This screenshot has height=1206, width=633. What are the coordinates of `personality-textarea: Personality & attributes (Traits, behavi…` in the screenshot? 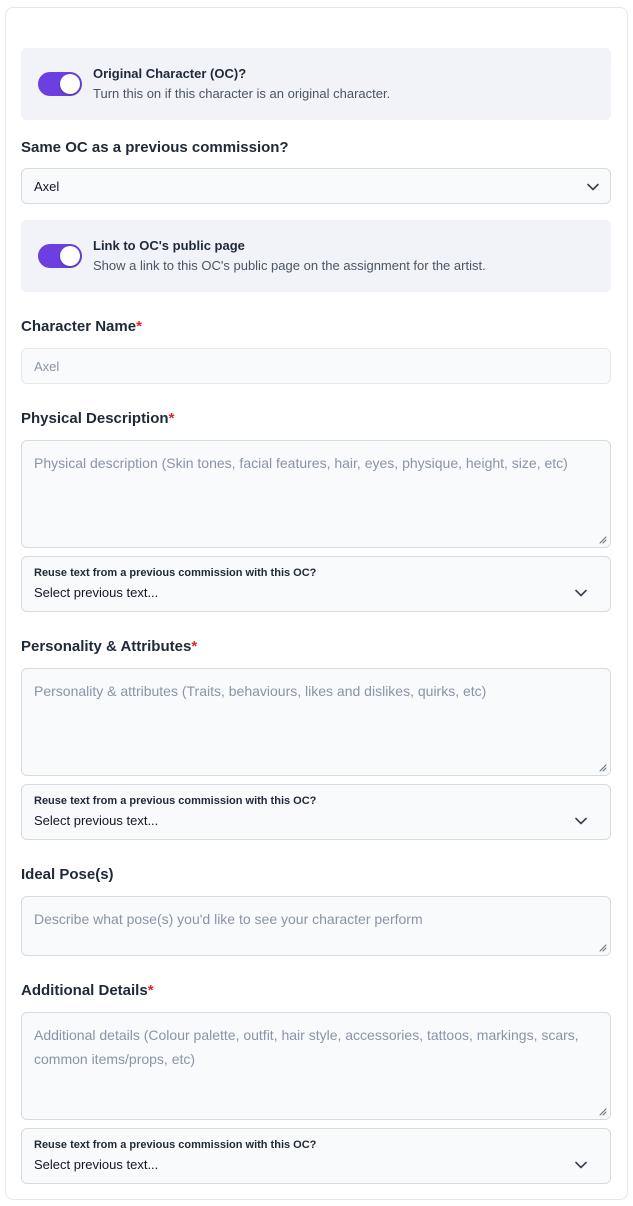 It's located at (316, 722).